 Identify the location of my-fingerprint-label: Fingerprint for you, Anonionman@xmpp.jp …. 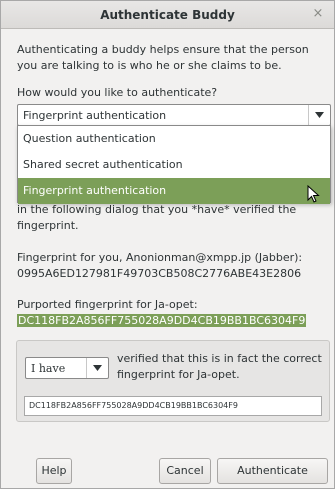
(160, 257).